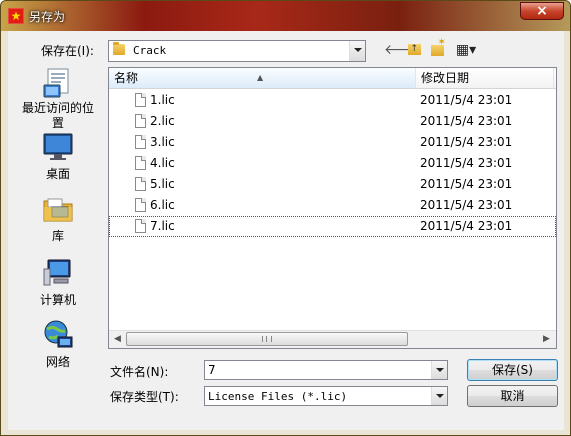  I want to click on close-button: ×, so click(542, 11).